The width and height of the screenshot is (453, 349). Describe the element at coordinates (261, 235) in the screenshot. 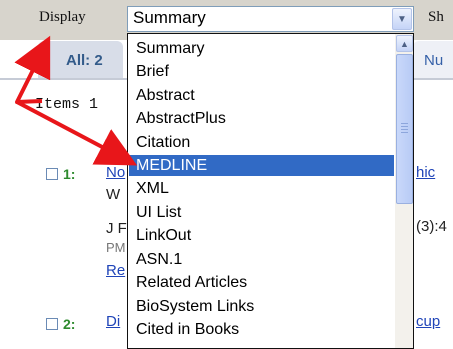

I see `option-linkout: LinkOut` at that location.